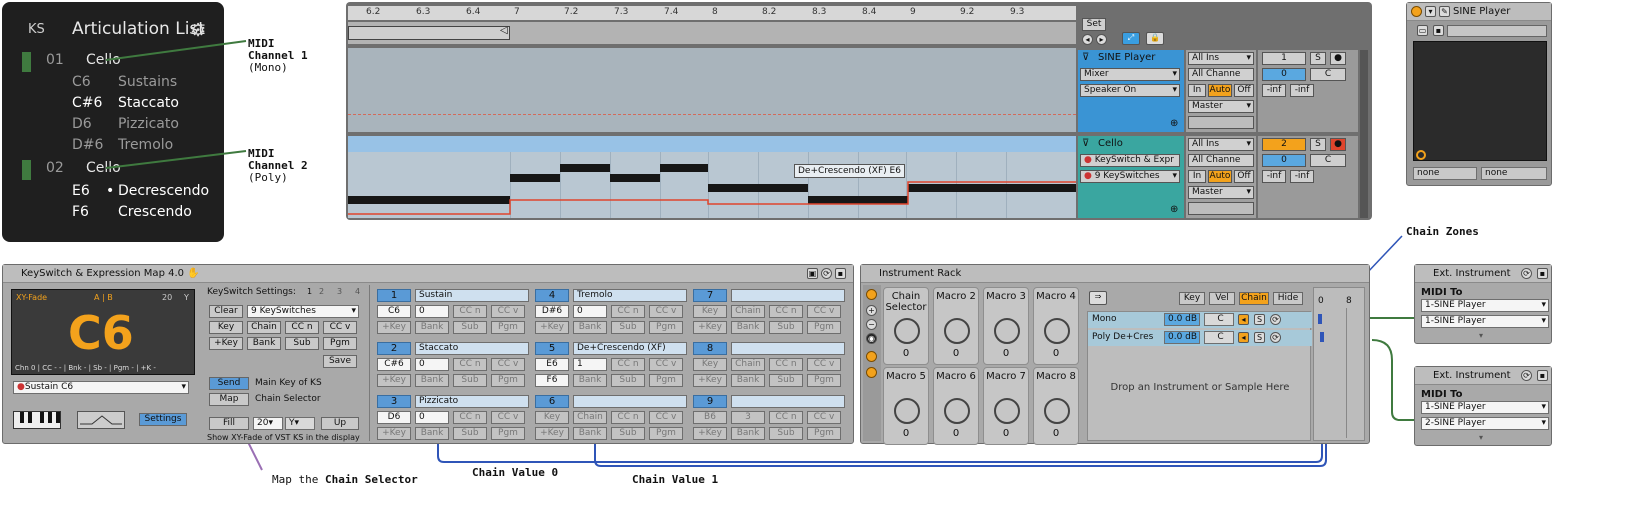  What do you see at coordinates (229, 399) in the screenshot?
I see `map-button: Map` at bounding box center [229, 399].